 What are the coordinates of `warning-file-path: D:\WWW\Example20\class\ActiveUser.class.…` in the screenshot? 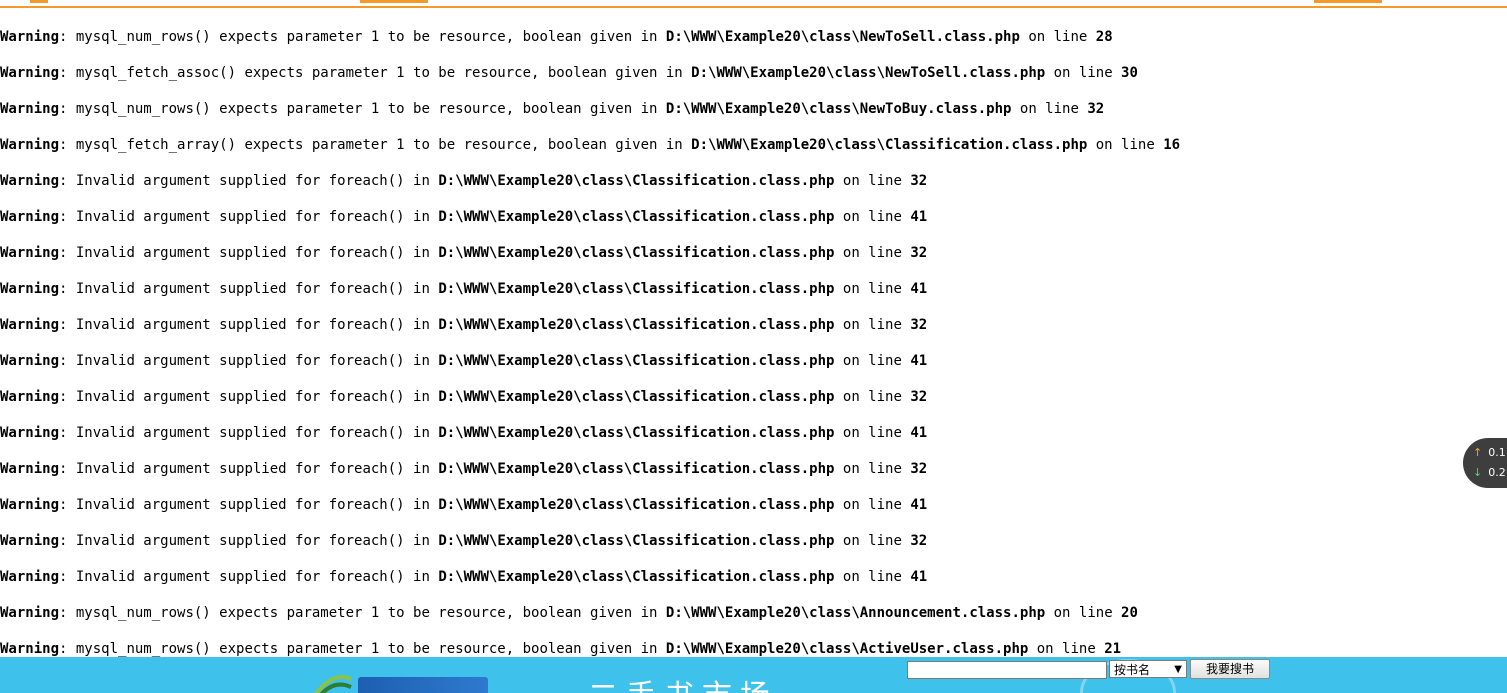 It's located at (847, 649).